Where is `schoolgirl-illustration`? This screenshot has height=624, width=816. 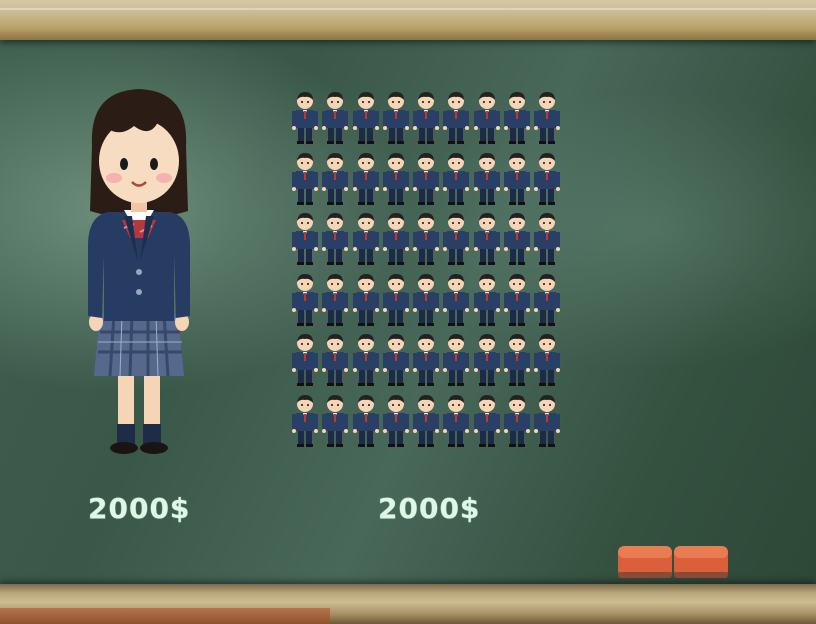 schoolgirl-illustration is located at coordinates (139, 273).